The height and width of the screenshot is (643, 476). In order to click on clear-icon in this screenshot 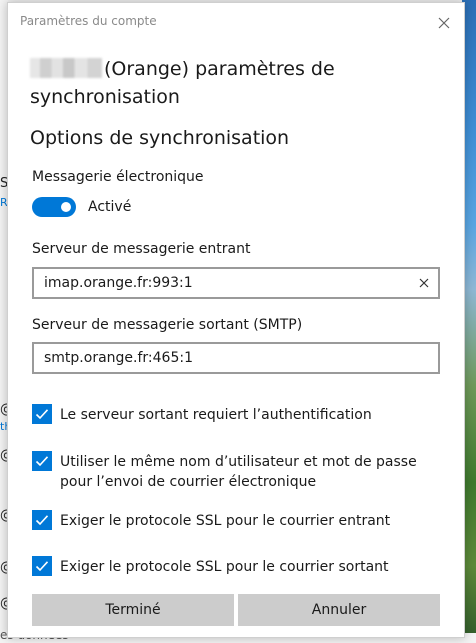, I will do `click(424, 283)`.